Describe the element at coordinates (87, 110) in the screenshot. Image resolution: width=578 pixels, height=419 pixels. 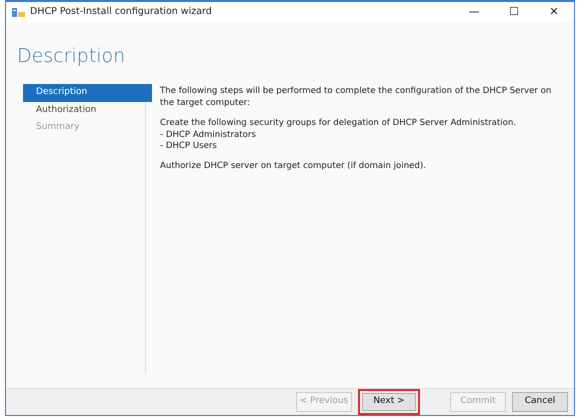
I see `wizard-step: Authorization` at that location.